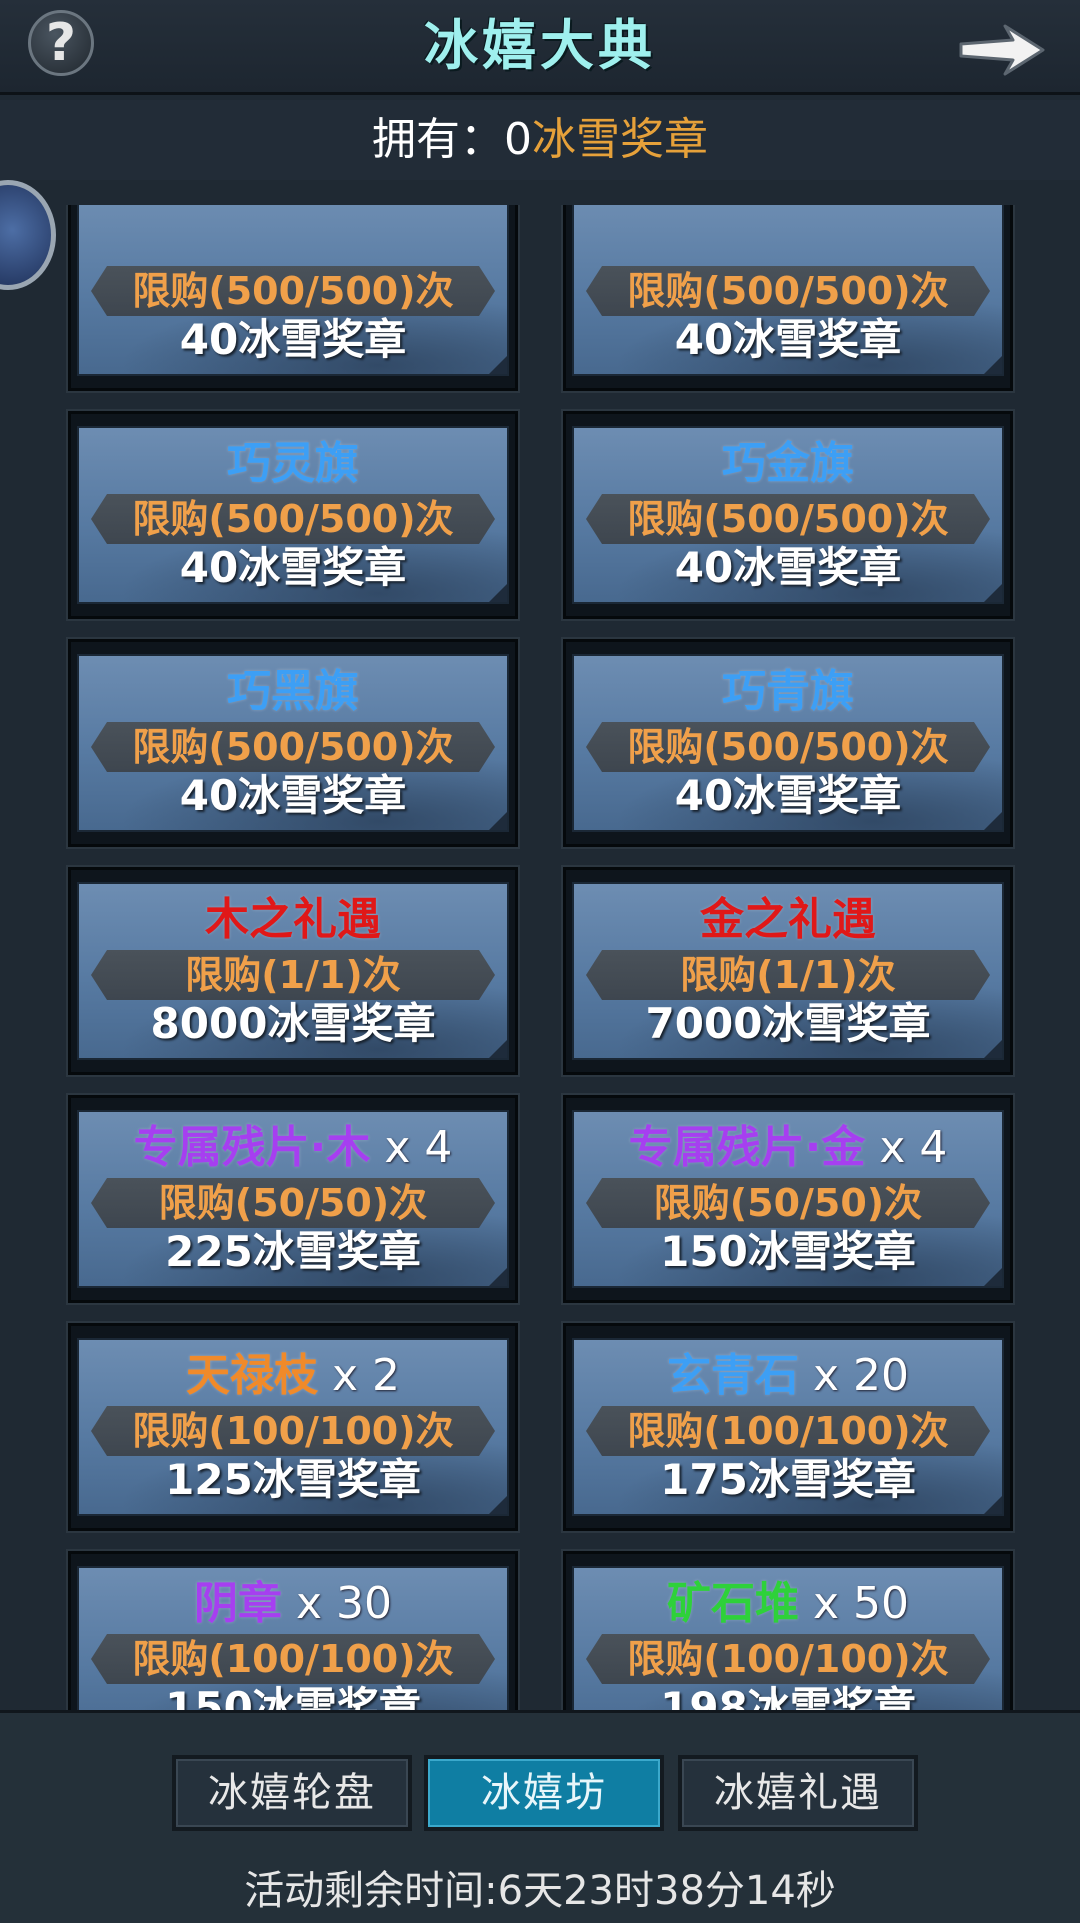 This screenshot has width=1080, height=1923. I want to click on item-name: 金之礼遇, so click(788, 920).